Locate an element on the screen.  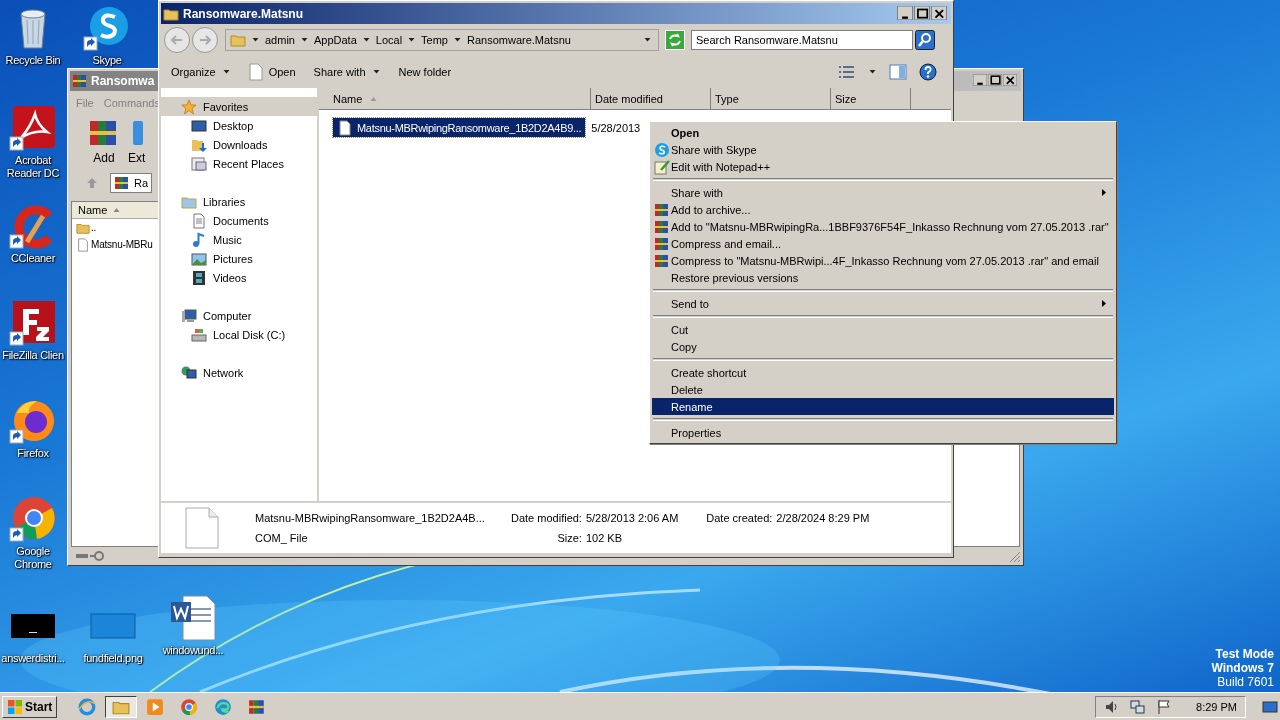
toolbar-label: Ext is located at coordinates (137, 158).